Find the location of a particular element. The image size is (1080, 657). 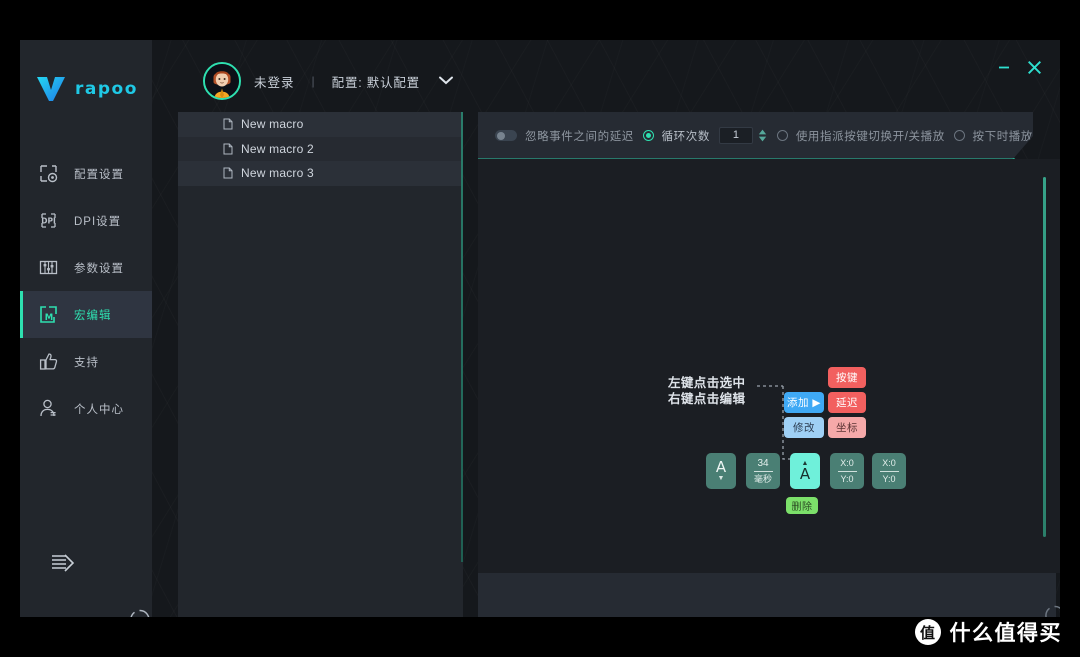

svg-text: DPI is located at coordinates (48, 221).